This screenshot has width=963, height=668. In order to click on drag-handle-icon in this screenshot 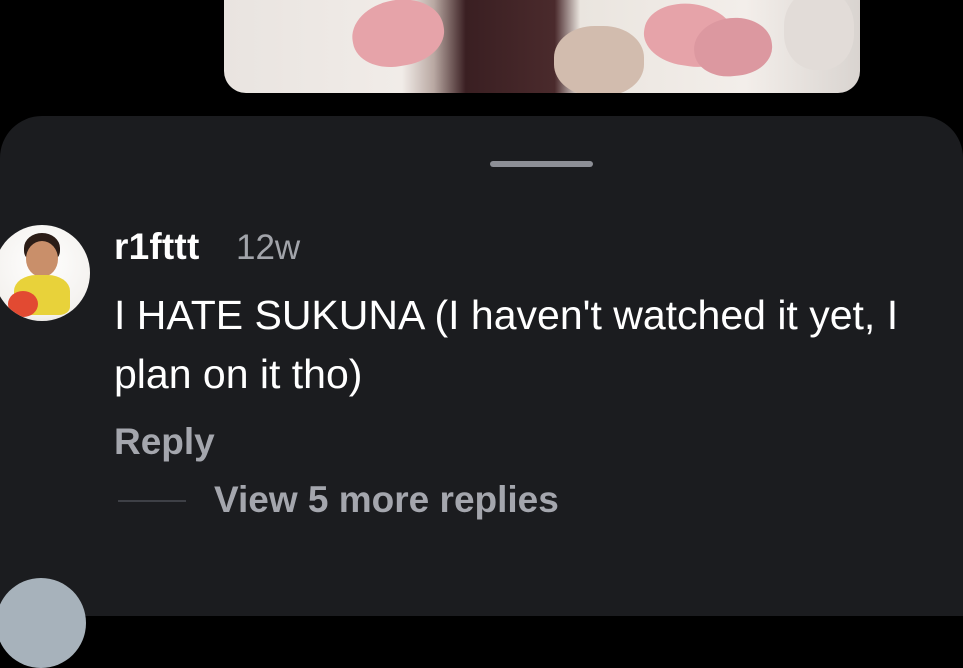, I will do `click(541, 164)`.